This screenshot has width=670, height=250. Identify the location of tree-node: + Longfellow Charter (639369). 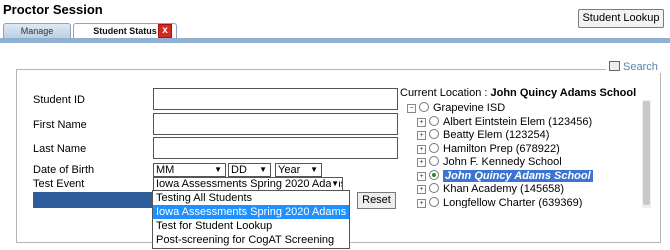
(500, 202).